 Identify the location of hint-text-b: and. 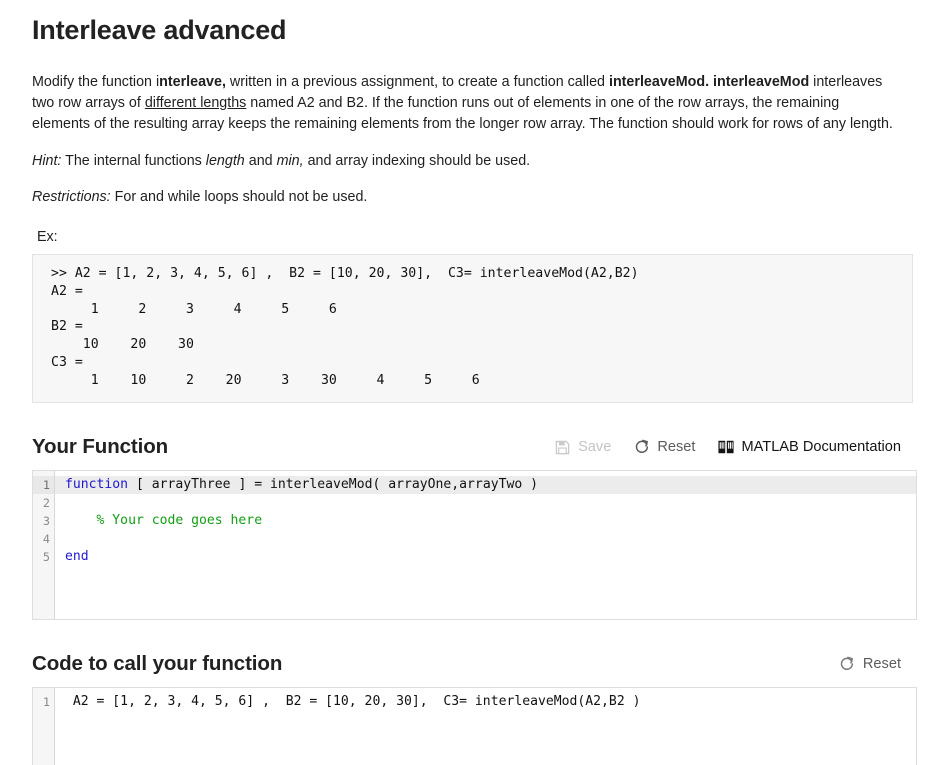
(260, 161).